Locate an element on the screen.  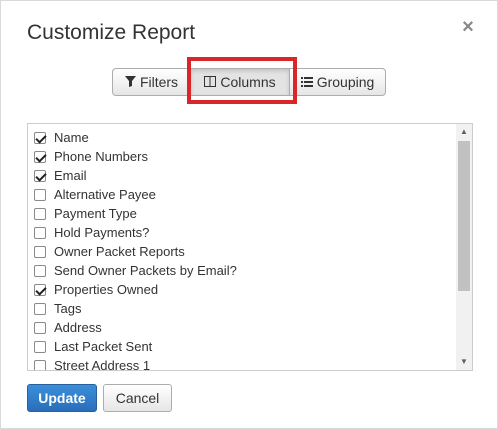
column-option-label: Last Packet Sent is located at coordinates (103, 346).